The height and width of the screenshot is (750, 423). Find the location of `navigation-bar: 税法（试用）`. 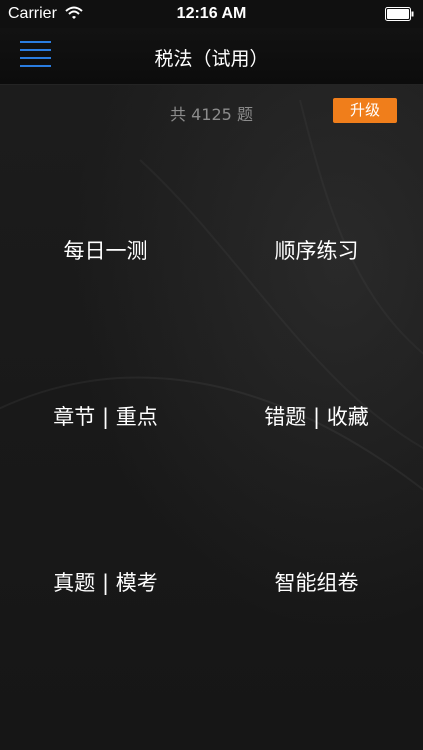

navigation-bar: 税法（试用） is located at coordinates (211, 56).